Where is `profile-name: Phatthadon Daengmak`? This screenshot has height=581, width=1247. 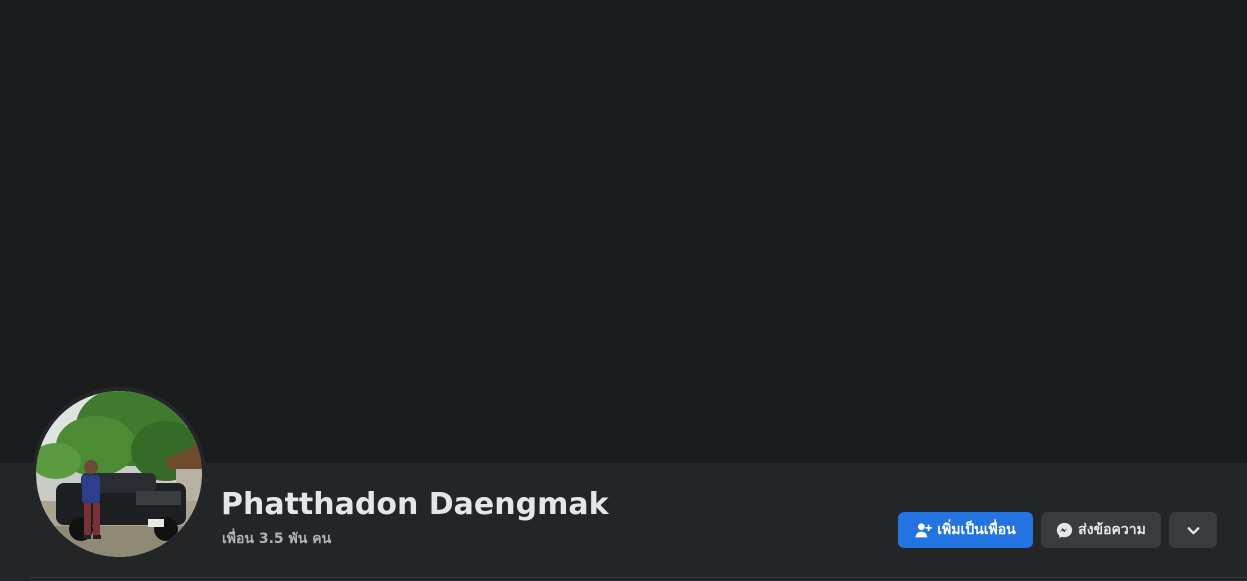 profile-name: Phatthadon Daengmak is located at coordinates (415, 504).